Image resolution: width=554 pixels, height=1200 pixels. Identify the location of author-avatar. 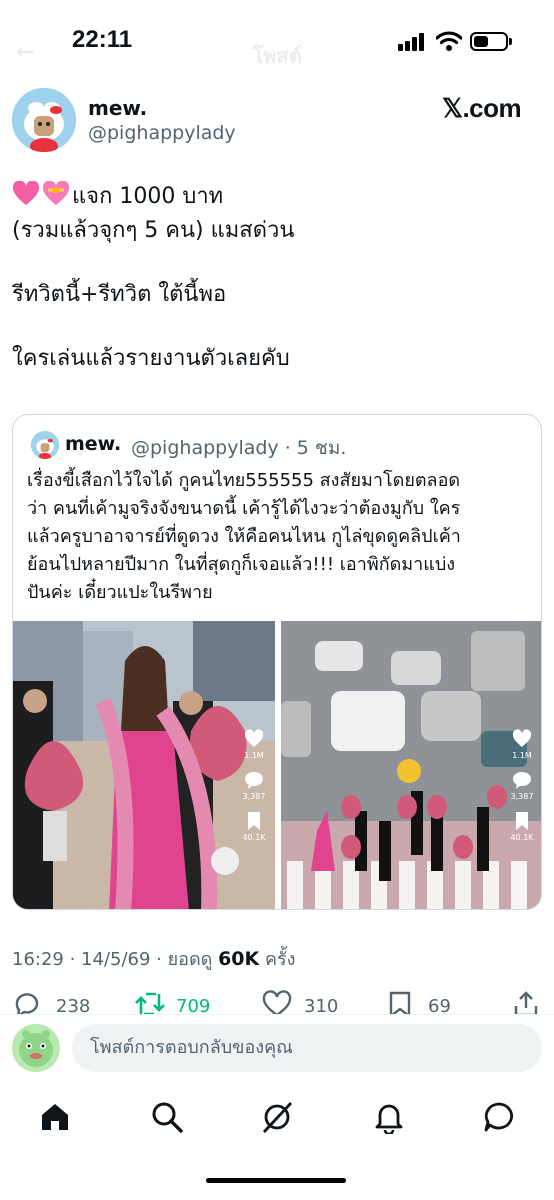
(44, 120).